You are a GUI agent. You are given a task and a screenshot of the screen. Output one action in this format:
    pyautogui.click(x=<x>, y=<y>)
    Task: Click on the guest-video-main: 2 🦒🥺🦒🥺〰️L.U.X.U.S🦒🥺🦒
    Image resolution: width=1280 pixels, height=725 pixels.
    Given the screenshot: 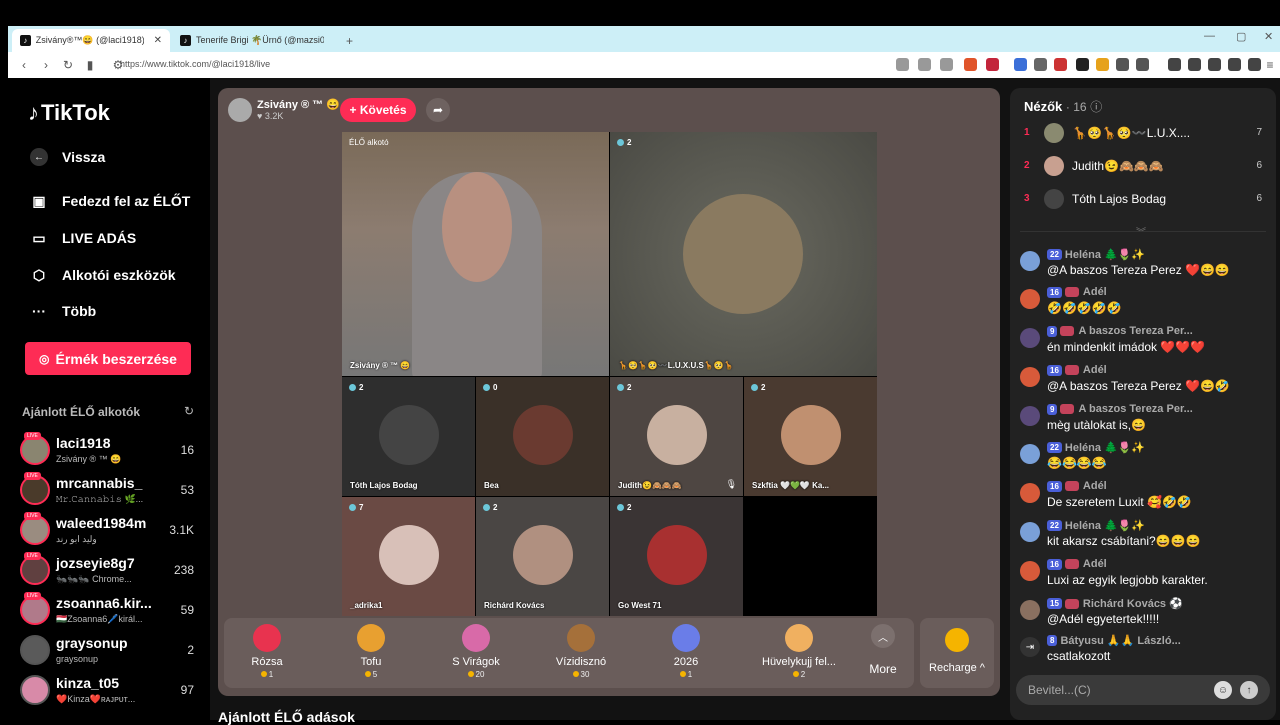 What is the action you would take?
    pyautogui.click(x=743, y=254)
    